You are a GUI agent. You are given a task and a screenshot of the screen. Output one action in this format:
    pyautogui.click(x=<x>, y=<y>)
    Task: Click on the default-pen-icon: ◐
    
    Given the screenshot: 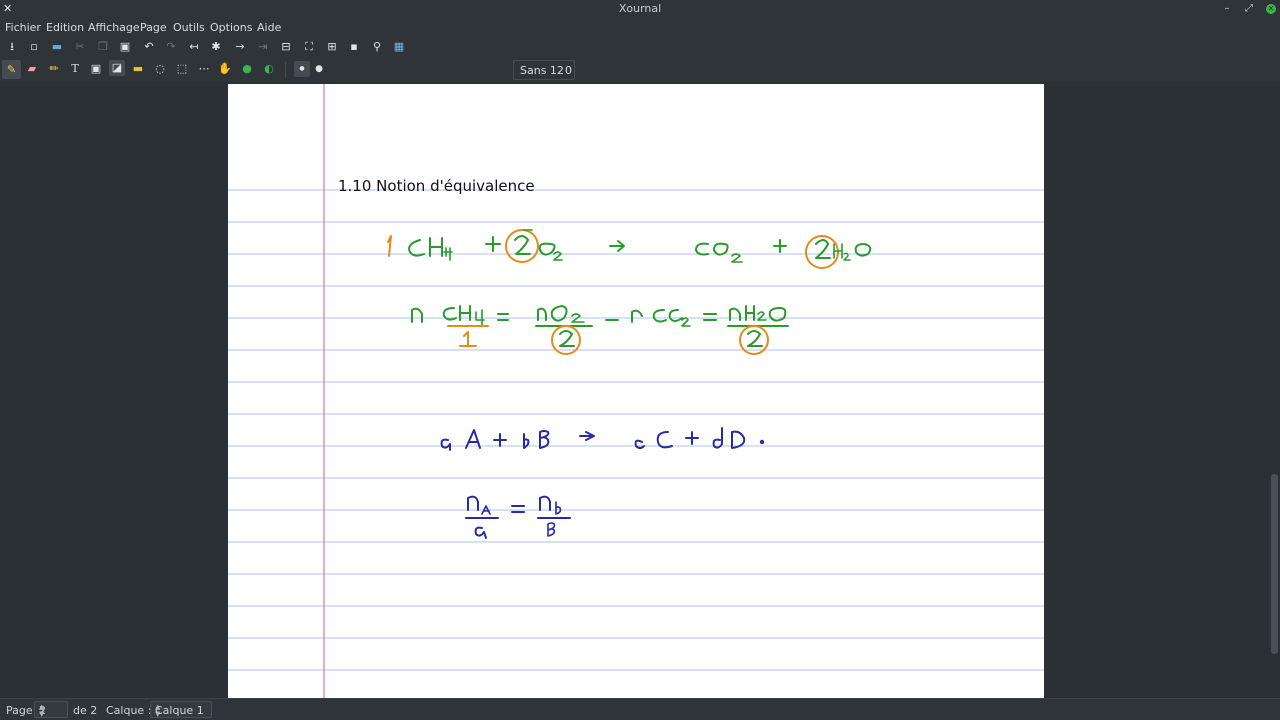 What is the action you would take?
    pyautogui.click(x=269, y=69)
    